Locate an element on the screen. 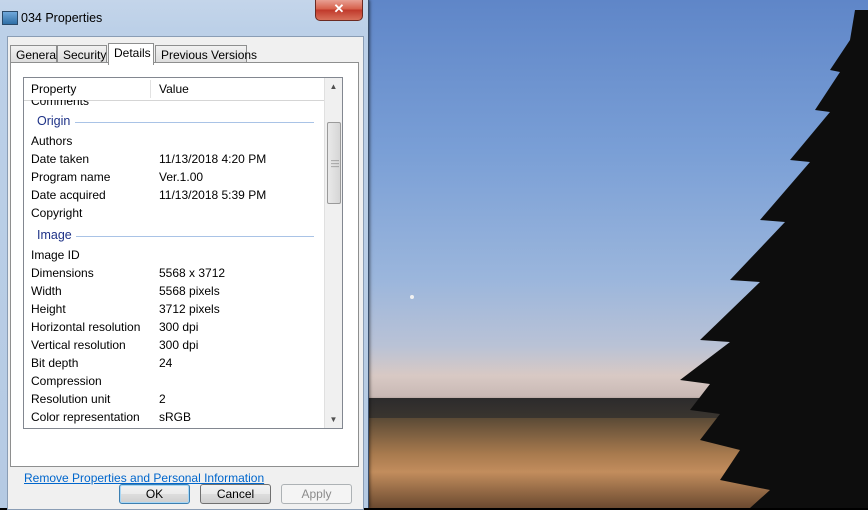  list-item: Horizontal resolution 300 dpi is located at coordinates (174, 327).